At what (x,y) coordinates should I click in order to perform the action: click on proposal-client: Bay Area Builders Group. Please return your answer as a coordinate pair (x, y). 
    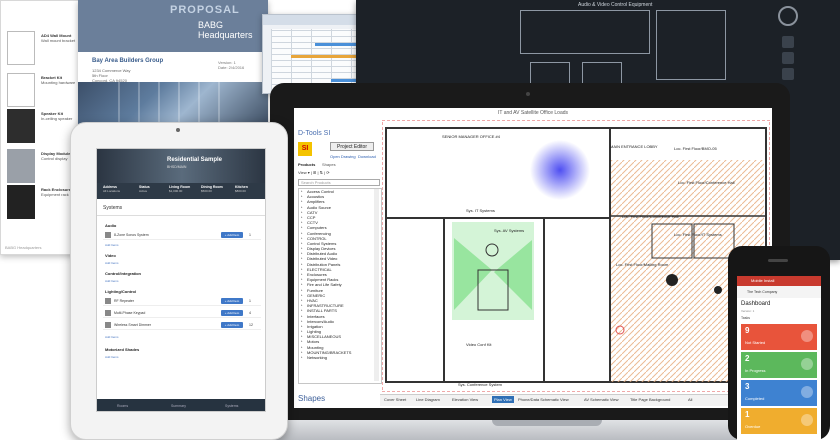
    Looking at the image, I should click on (128, 61).